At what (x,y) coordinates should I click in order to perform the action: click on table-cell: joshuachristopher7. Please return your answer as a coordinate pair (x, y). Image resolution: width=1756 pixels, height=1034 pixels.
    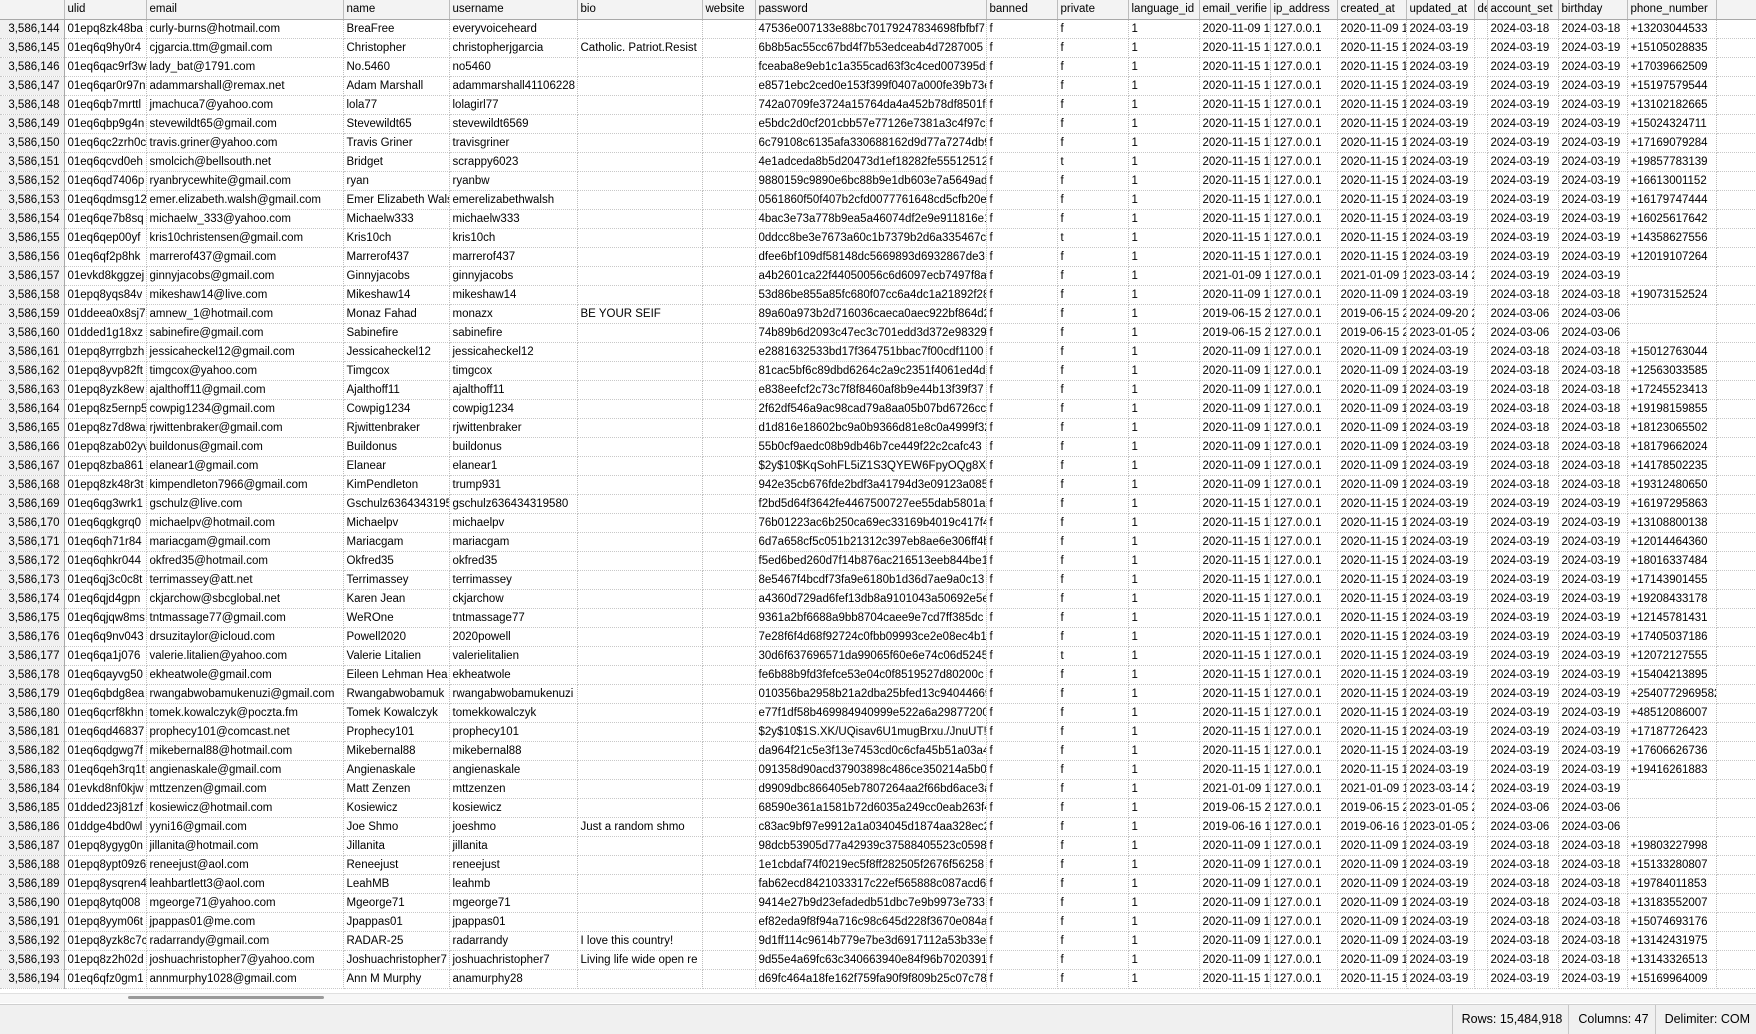
    Looking at the image, I should click on (513, 960).